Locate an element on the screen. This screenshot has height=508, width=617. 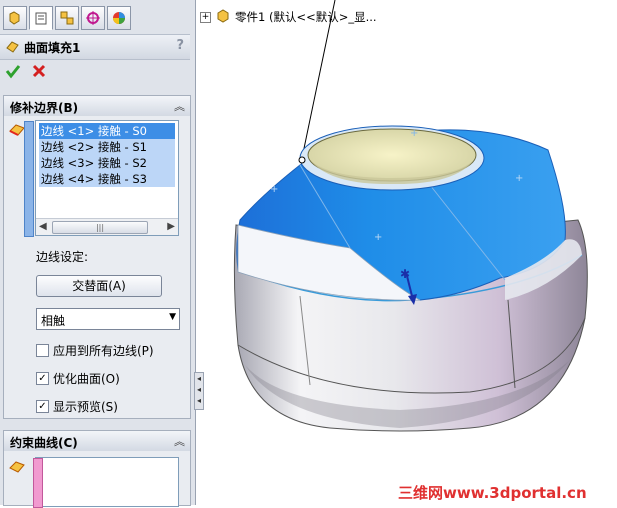
cancel-button is located at coordinates (39, 71).